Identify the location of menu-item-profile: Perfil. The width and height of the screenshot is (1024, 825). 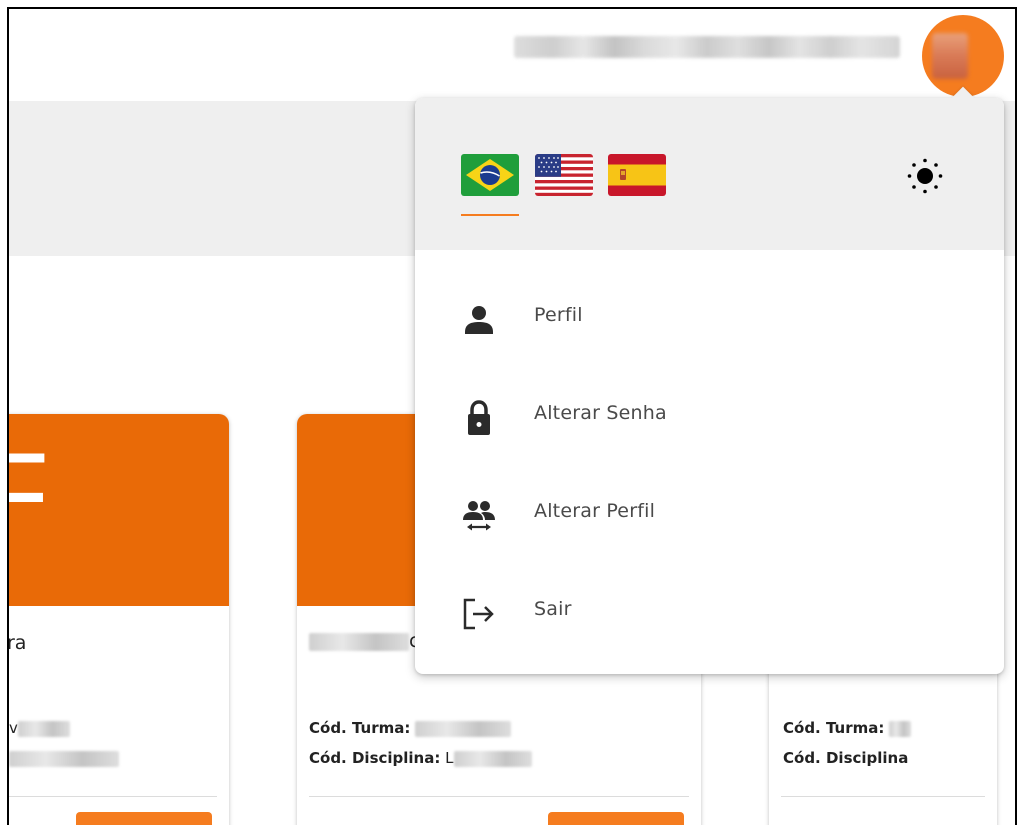
(709, 322).